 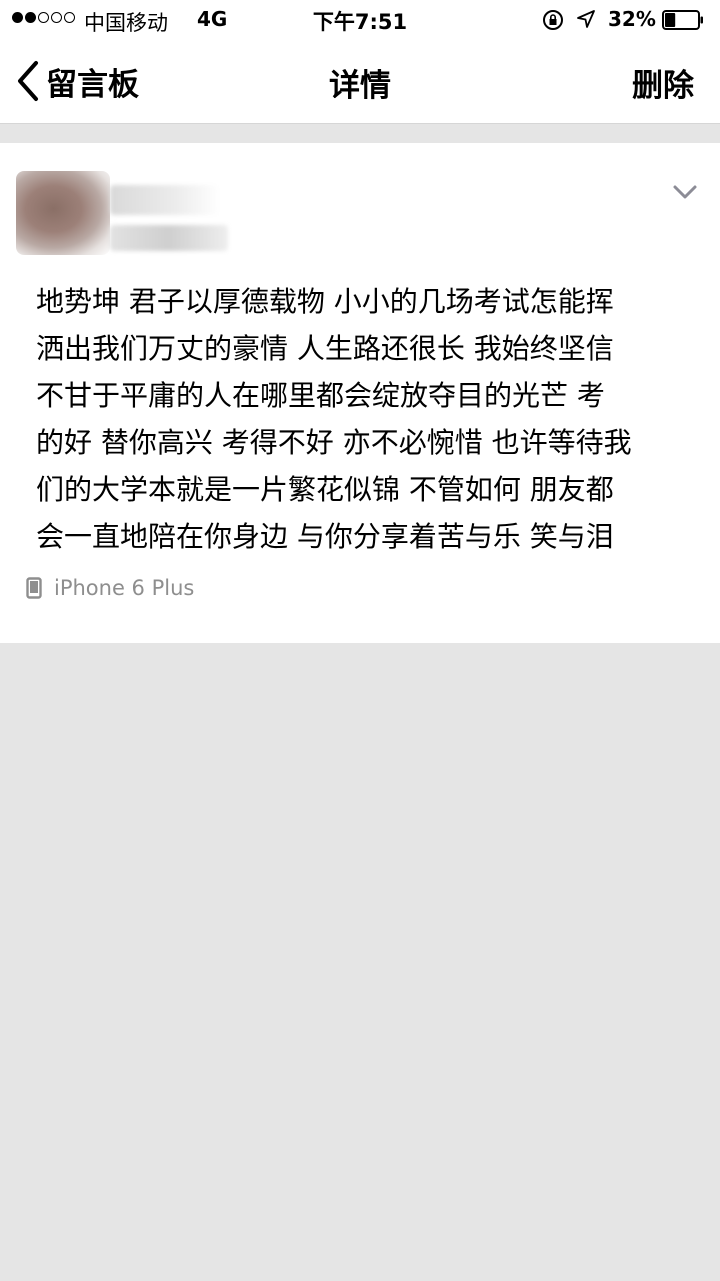 What do you see at coordinates (360, 20) in the screenshot?
I see `status-bar: 中国移动 4G 下午7:51 32%` at bounding box center [360, 20].